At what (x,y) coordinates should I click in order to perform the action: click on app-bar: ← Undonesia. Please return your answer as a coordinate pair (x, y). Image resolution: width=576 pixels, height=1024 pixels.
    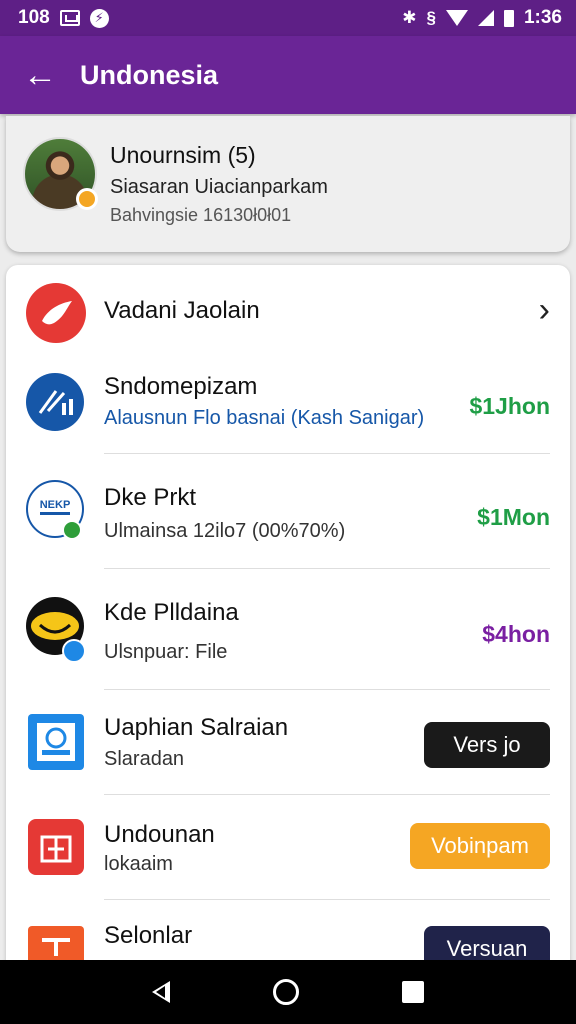
    Looking at the image, I should click on (288, 75).